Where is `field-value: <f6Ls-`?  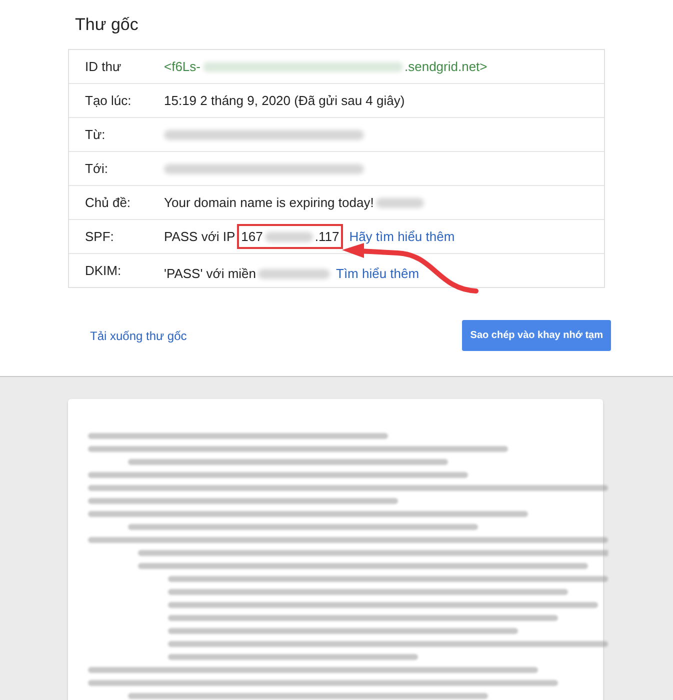
field-value: <f6Ls- is located at coordinates (182, 66).